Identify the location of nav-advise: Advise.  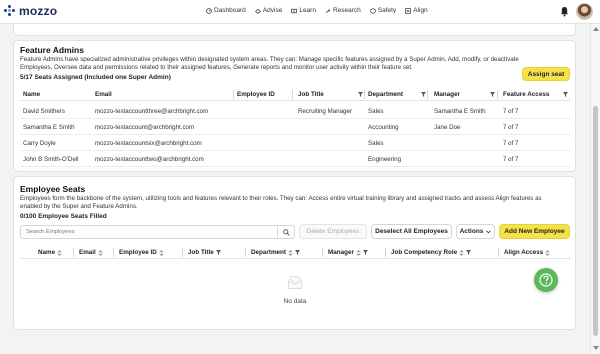
(268, 10).